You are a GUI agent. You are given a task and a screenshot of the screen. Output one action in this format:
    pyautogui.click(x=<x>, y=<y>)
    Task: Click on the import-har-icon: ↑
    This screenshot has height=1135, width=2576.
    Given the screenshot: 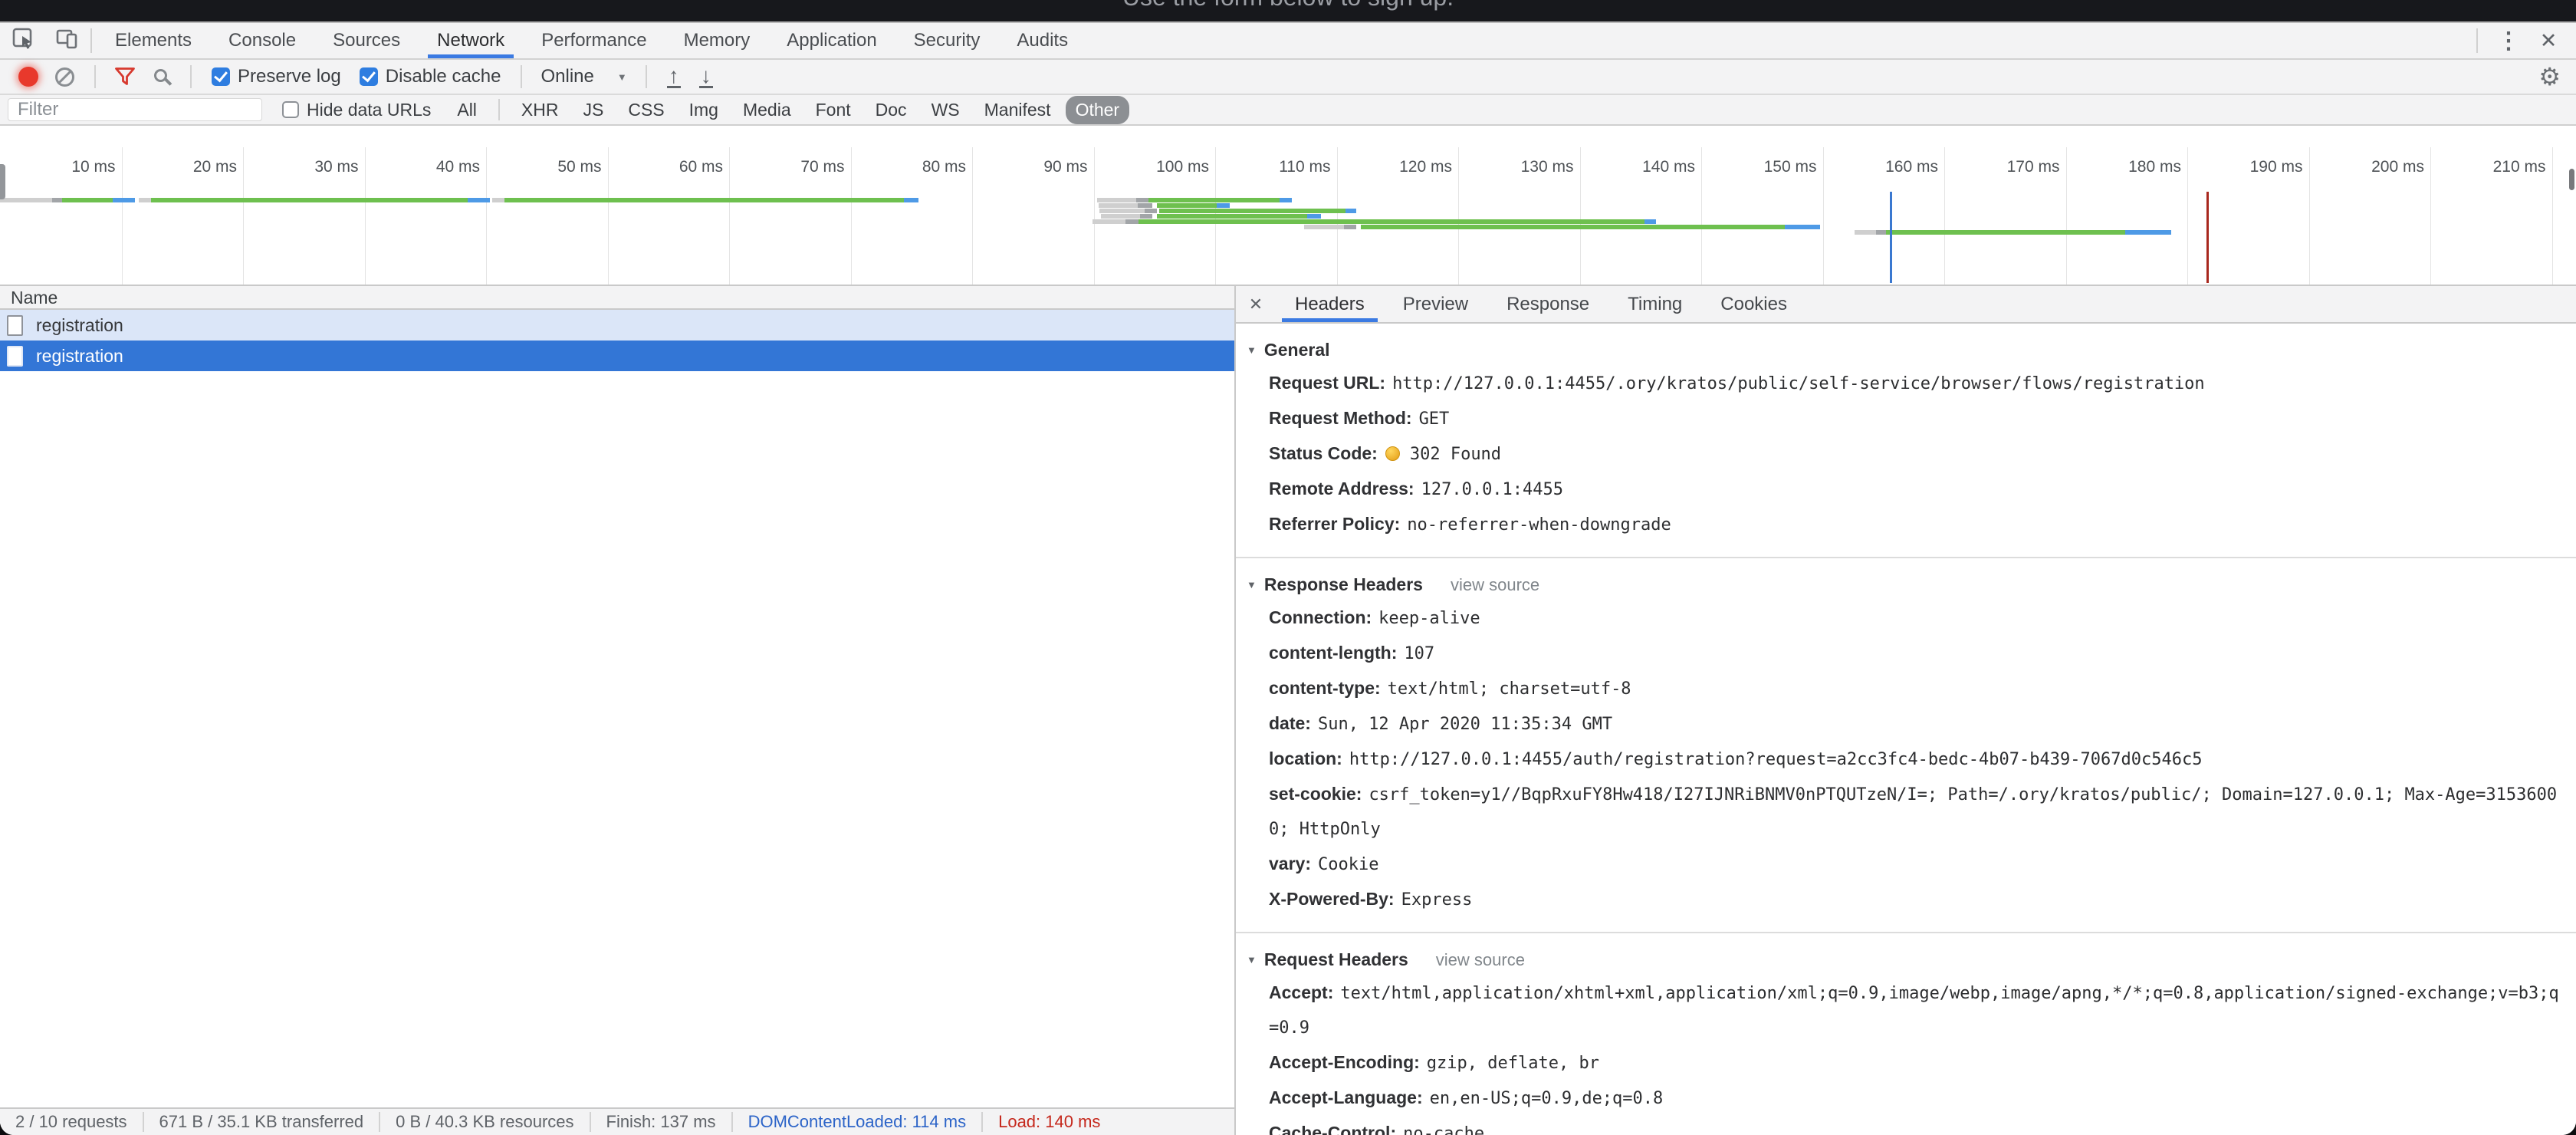 What is the action you would take?
    pyautogui.click(x=674, y=76)
    